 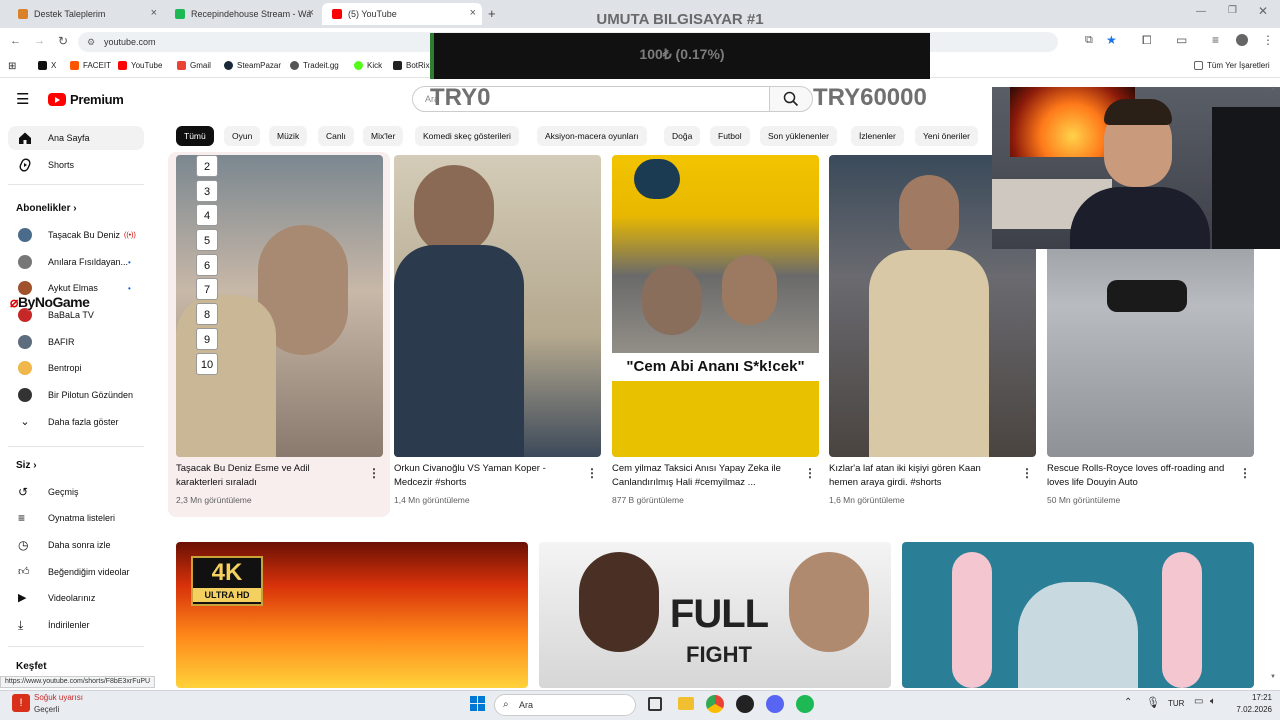 What do you see at coordinates (63, 41) in the screenshot?
I see `reload-icon: ↻` at bounding box center [63, 41].